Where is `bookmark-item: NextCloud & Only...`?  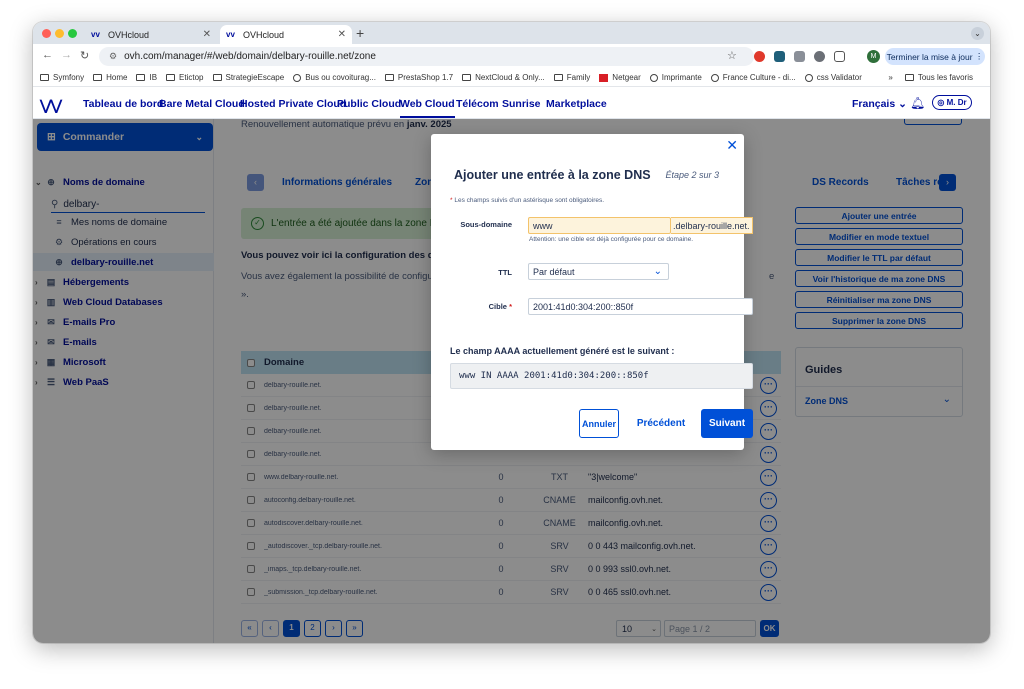
bookmark-item: NextCloud & Only... is located at coordinates (503, 77).